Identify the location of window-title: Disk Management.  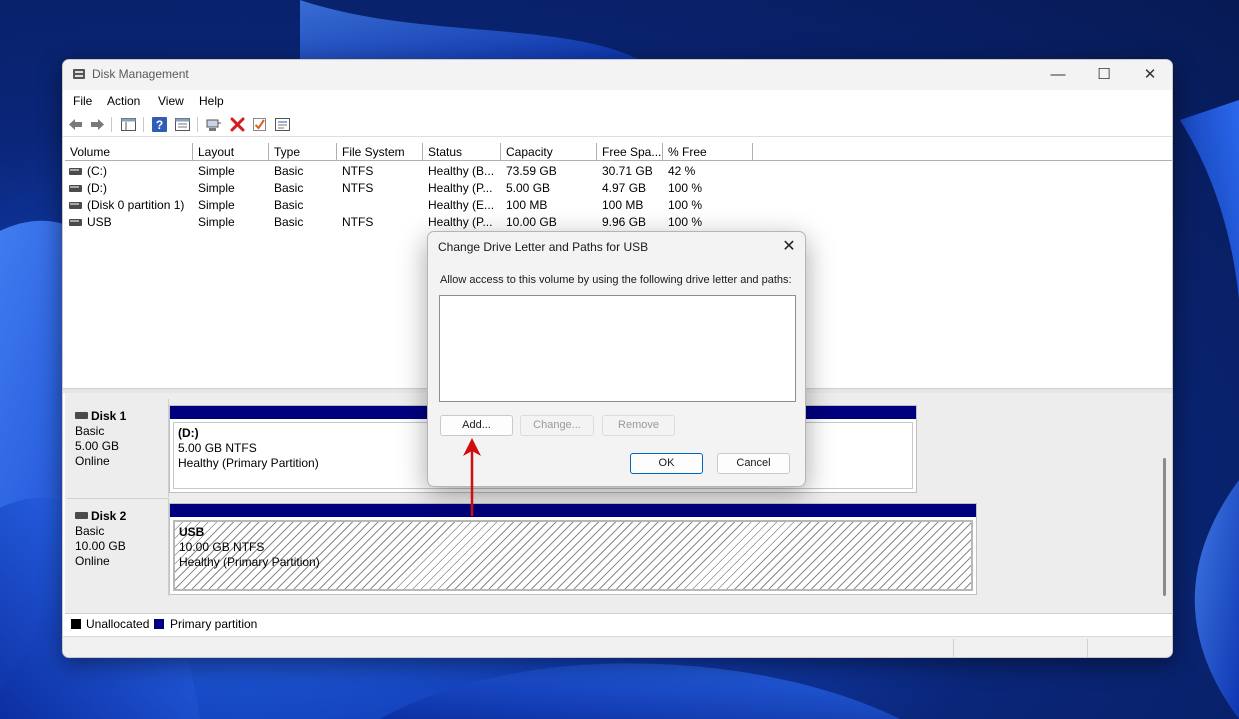
(140, 74).